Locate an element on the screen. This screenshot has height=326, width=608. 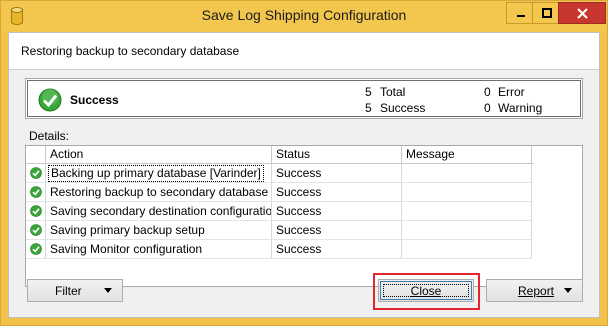
column-header-action: Action is located at coordinates (159, 154).